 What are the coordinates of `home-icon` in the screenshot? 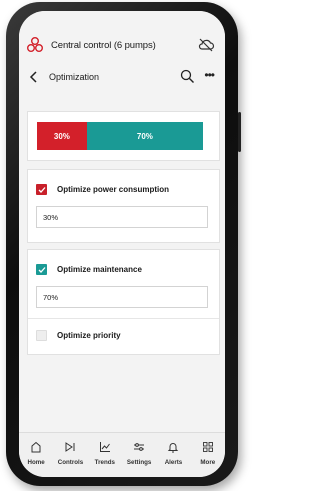 It's located at (36, 447).